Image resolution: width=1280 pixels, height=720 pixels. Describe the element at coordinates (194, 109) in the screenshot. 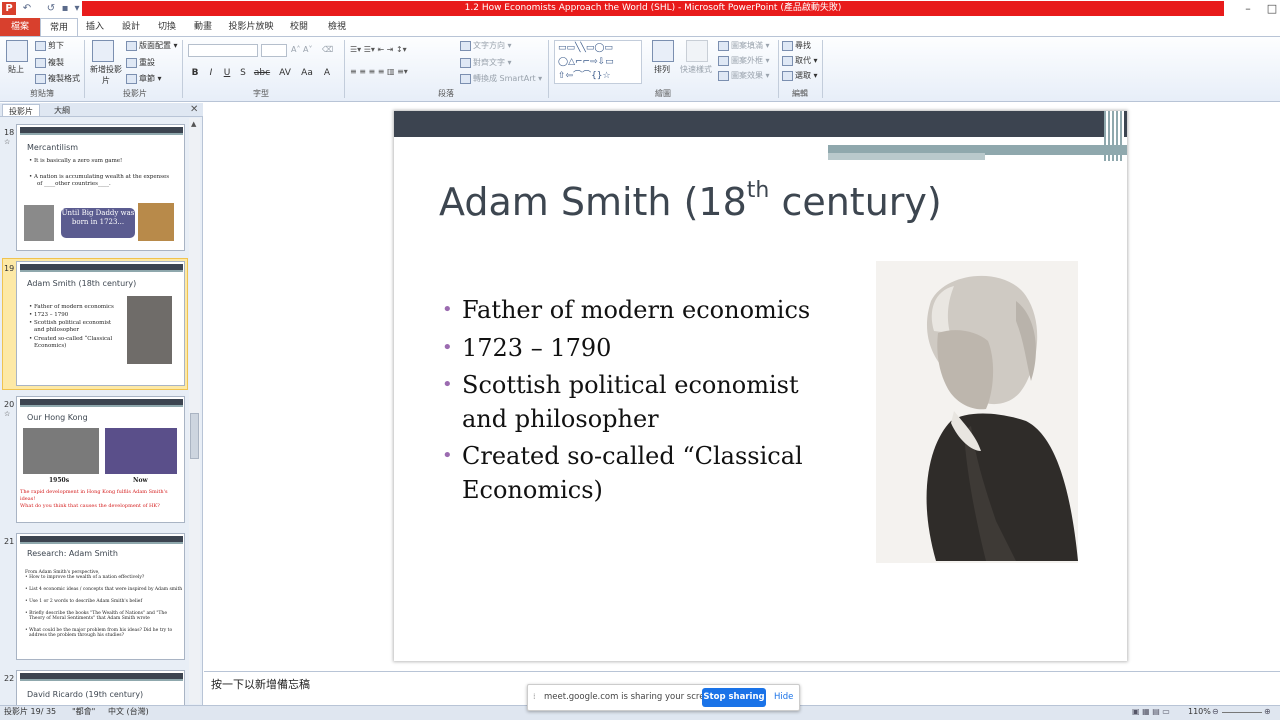

I see `close-pane-icon: ✕` at that location.